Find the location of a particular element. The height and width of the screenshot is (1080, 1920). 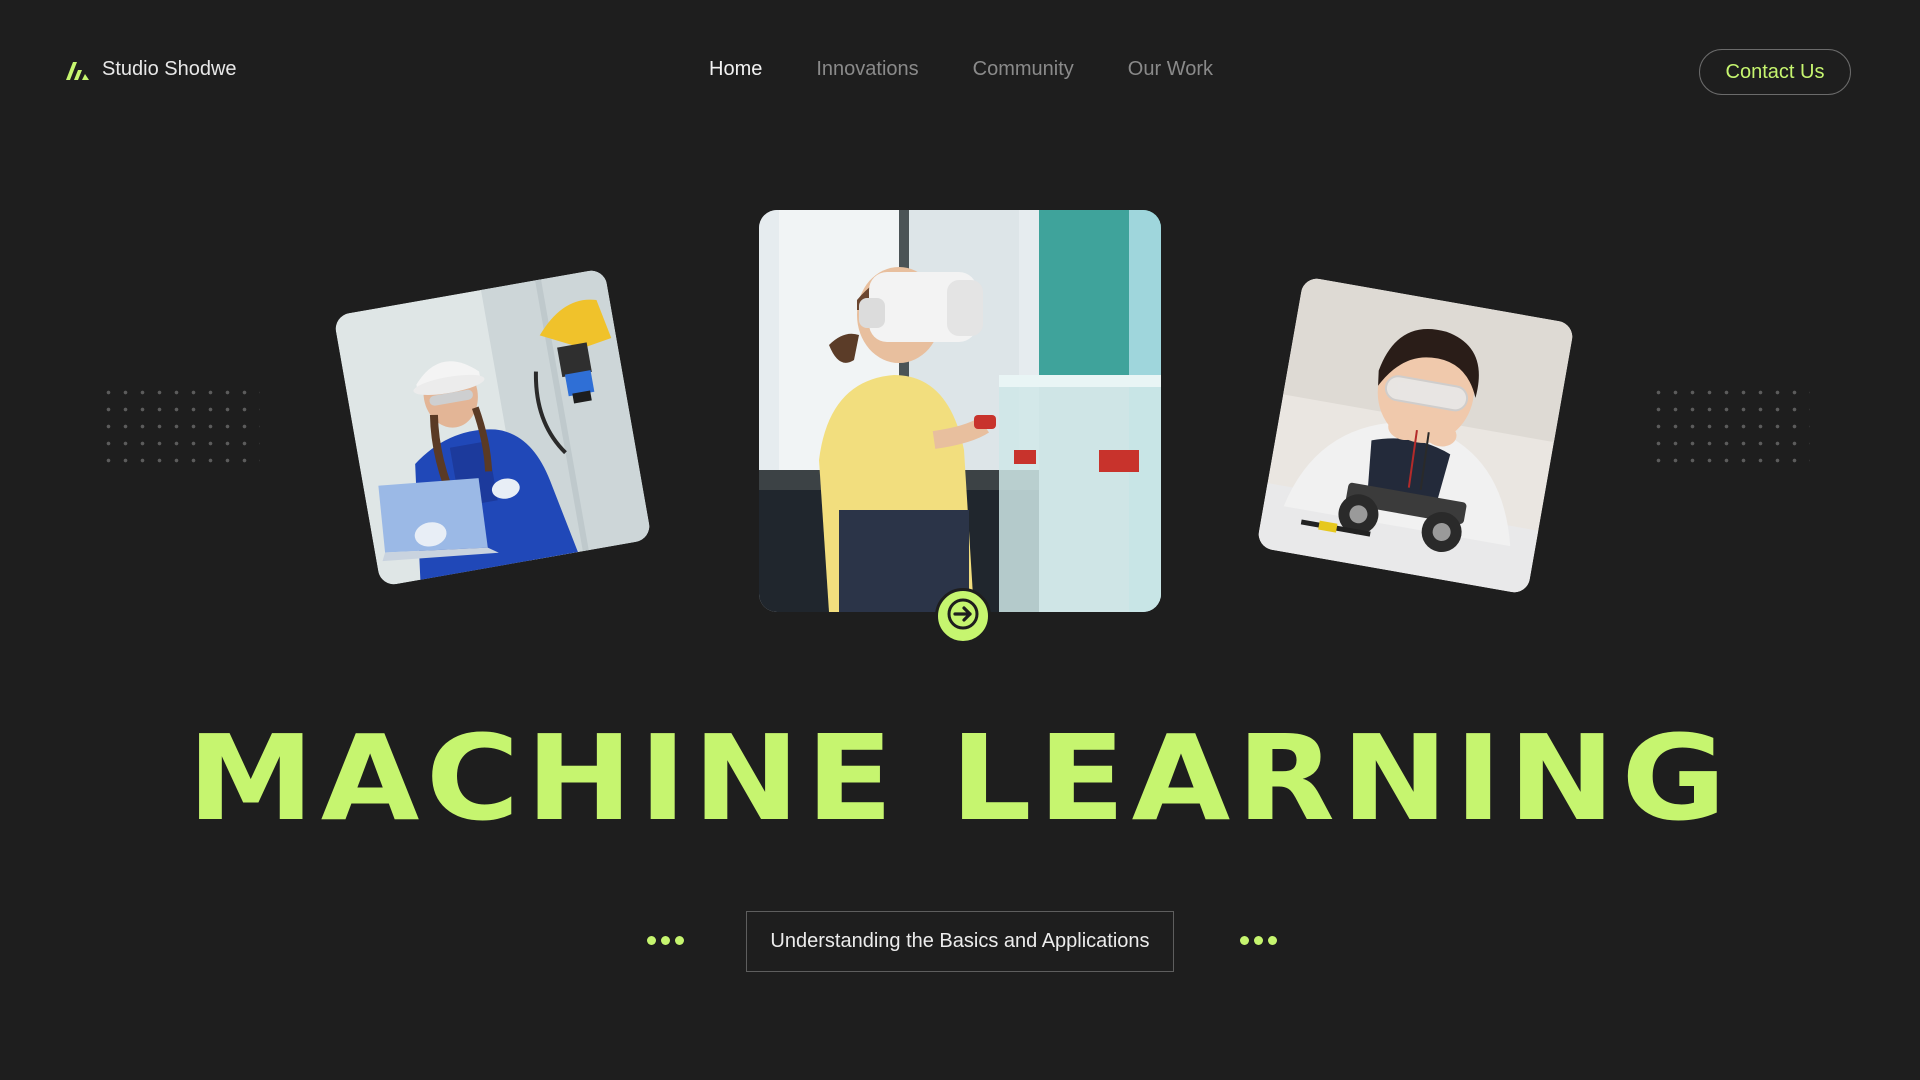

next-arrow-button is located at coordinates (963, 616).